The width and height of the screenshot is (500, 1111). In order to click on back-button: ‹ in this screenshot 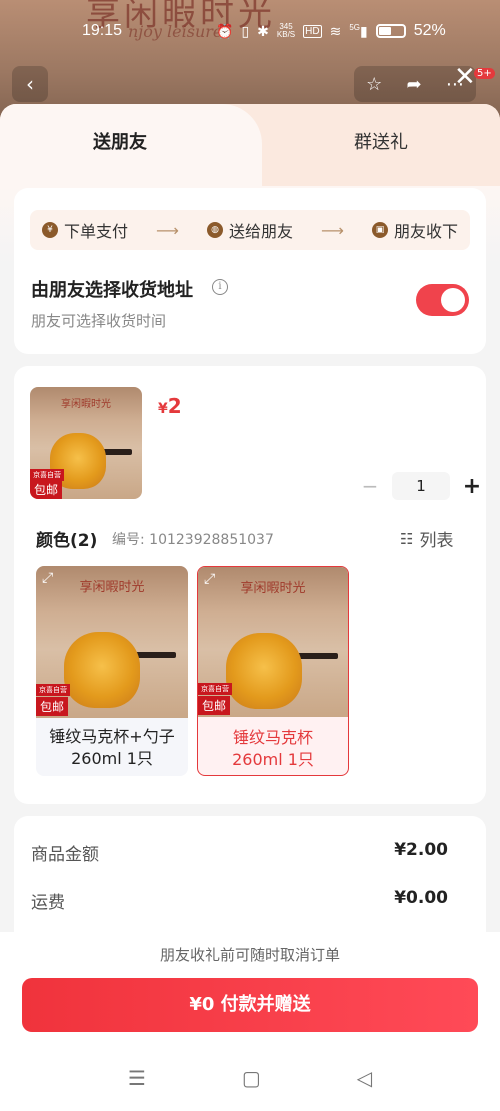, I will do `click(30, 84)`.